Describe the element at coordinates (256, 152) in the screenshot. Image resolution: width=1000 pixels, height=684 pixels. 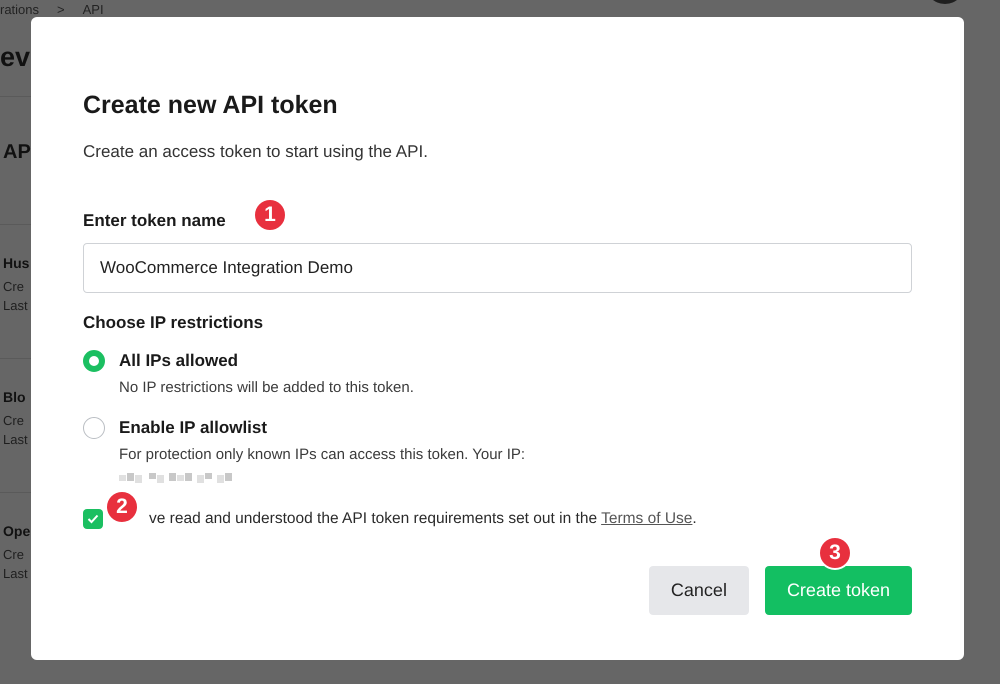
I see `dialog-subtitle: Create an access token to start using the API.` at that location.